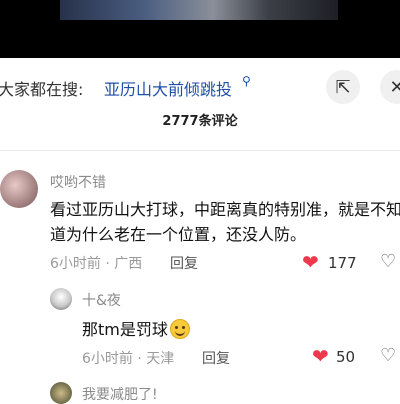 Image resolution: width=400 pixels, height=404 pixels. Describe the element at coordinates (128, 359) in the screenshot. I see `comment-time-location: 6小时前 · 天津` at that location.